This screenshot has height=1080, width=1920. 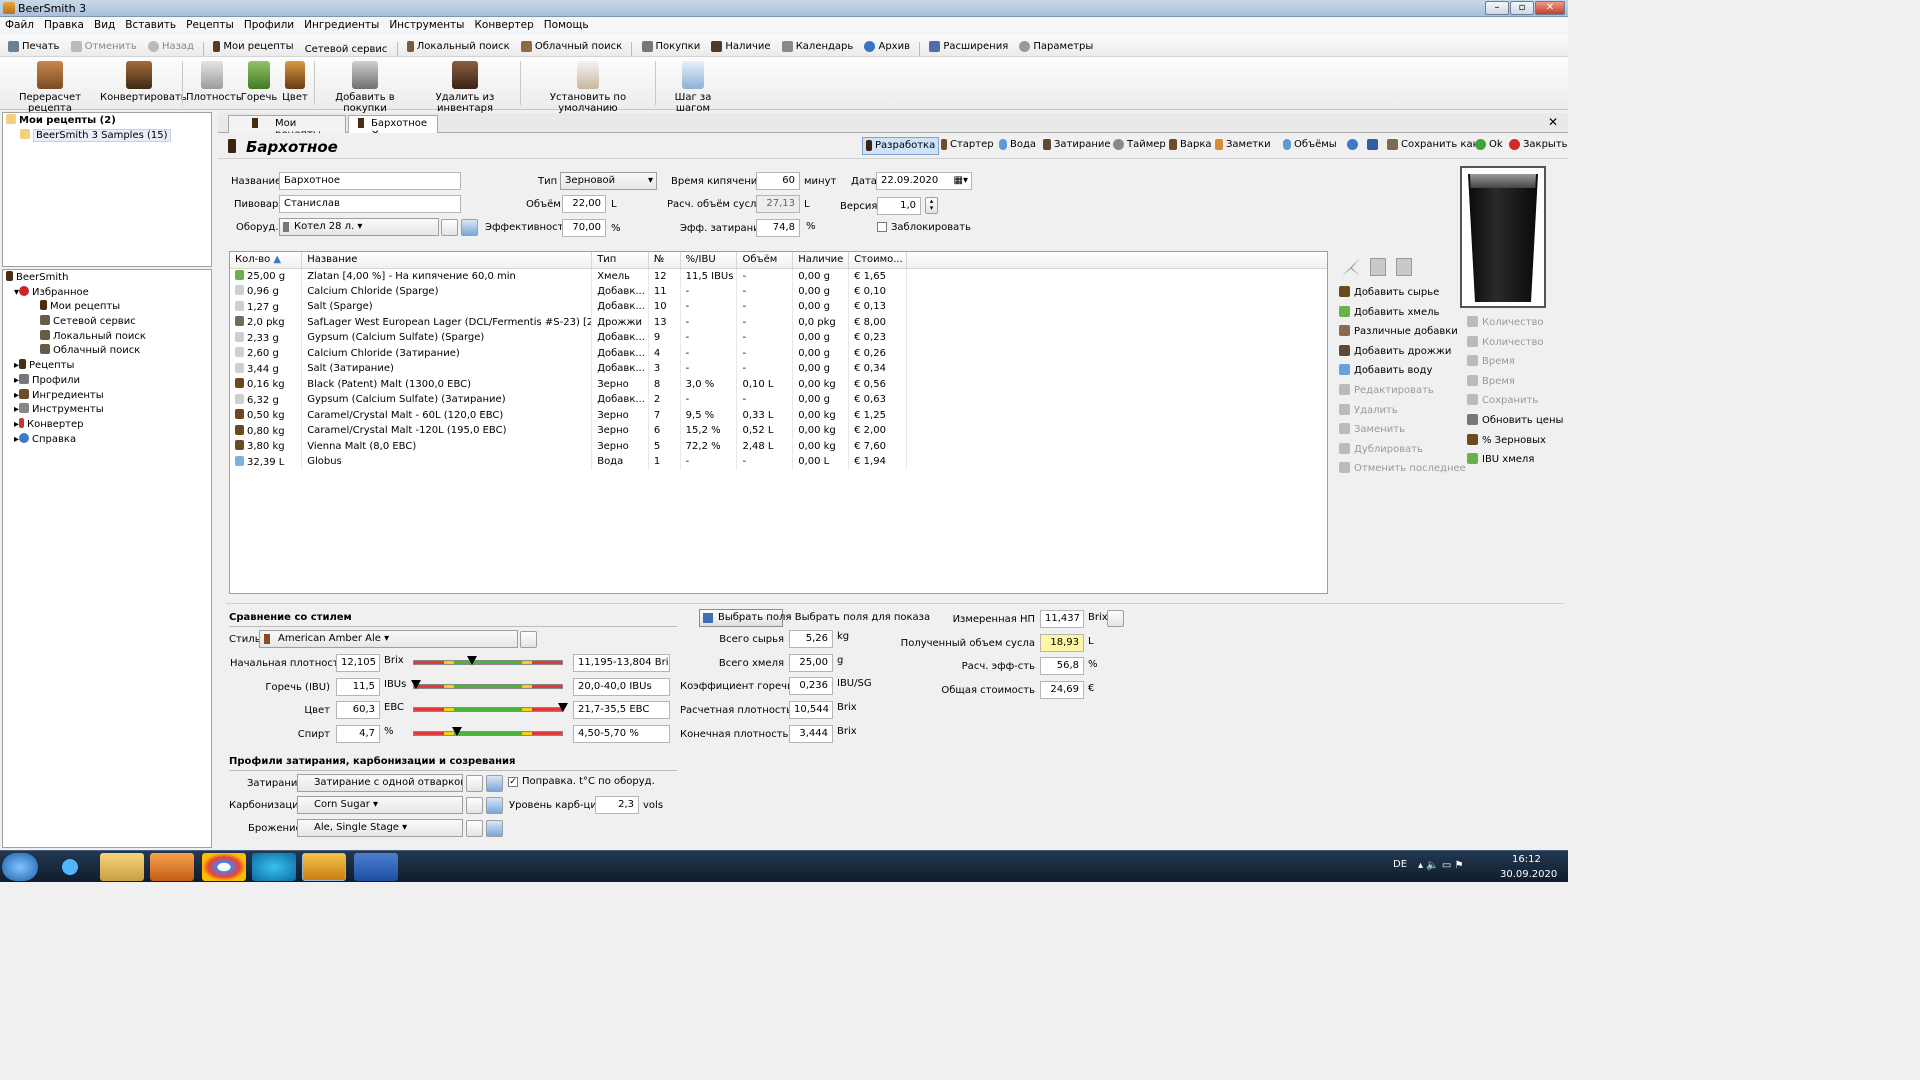 I want to click on media-player-icon, so click(x=172, y=867).